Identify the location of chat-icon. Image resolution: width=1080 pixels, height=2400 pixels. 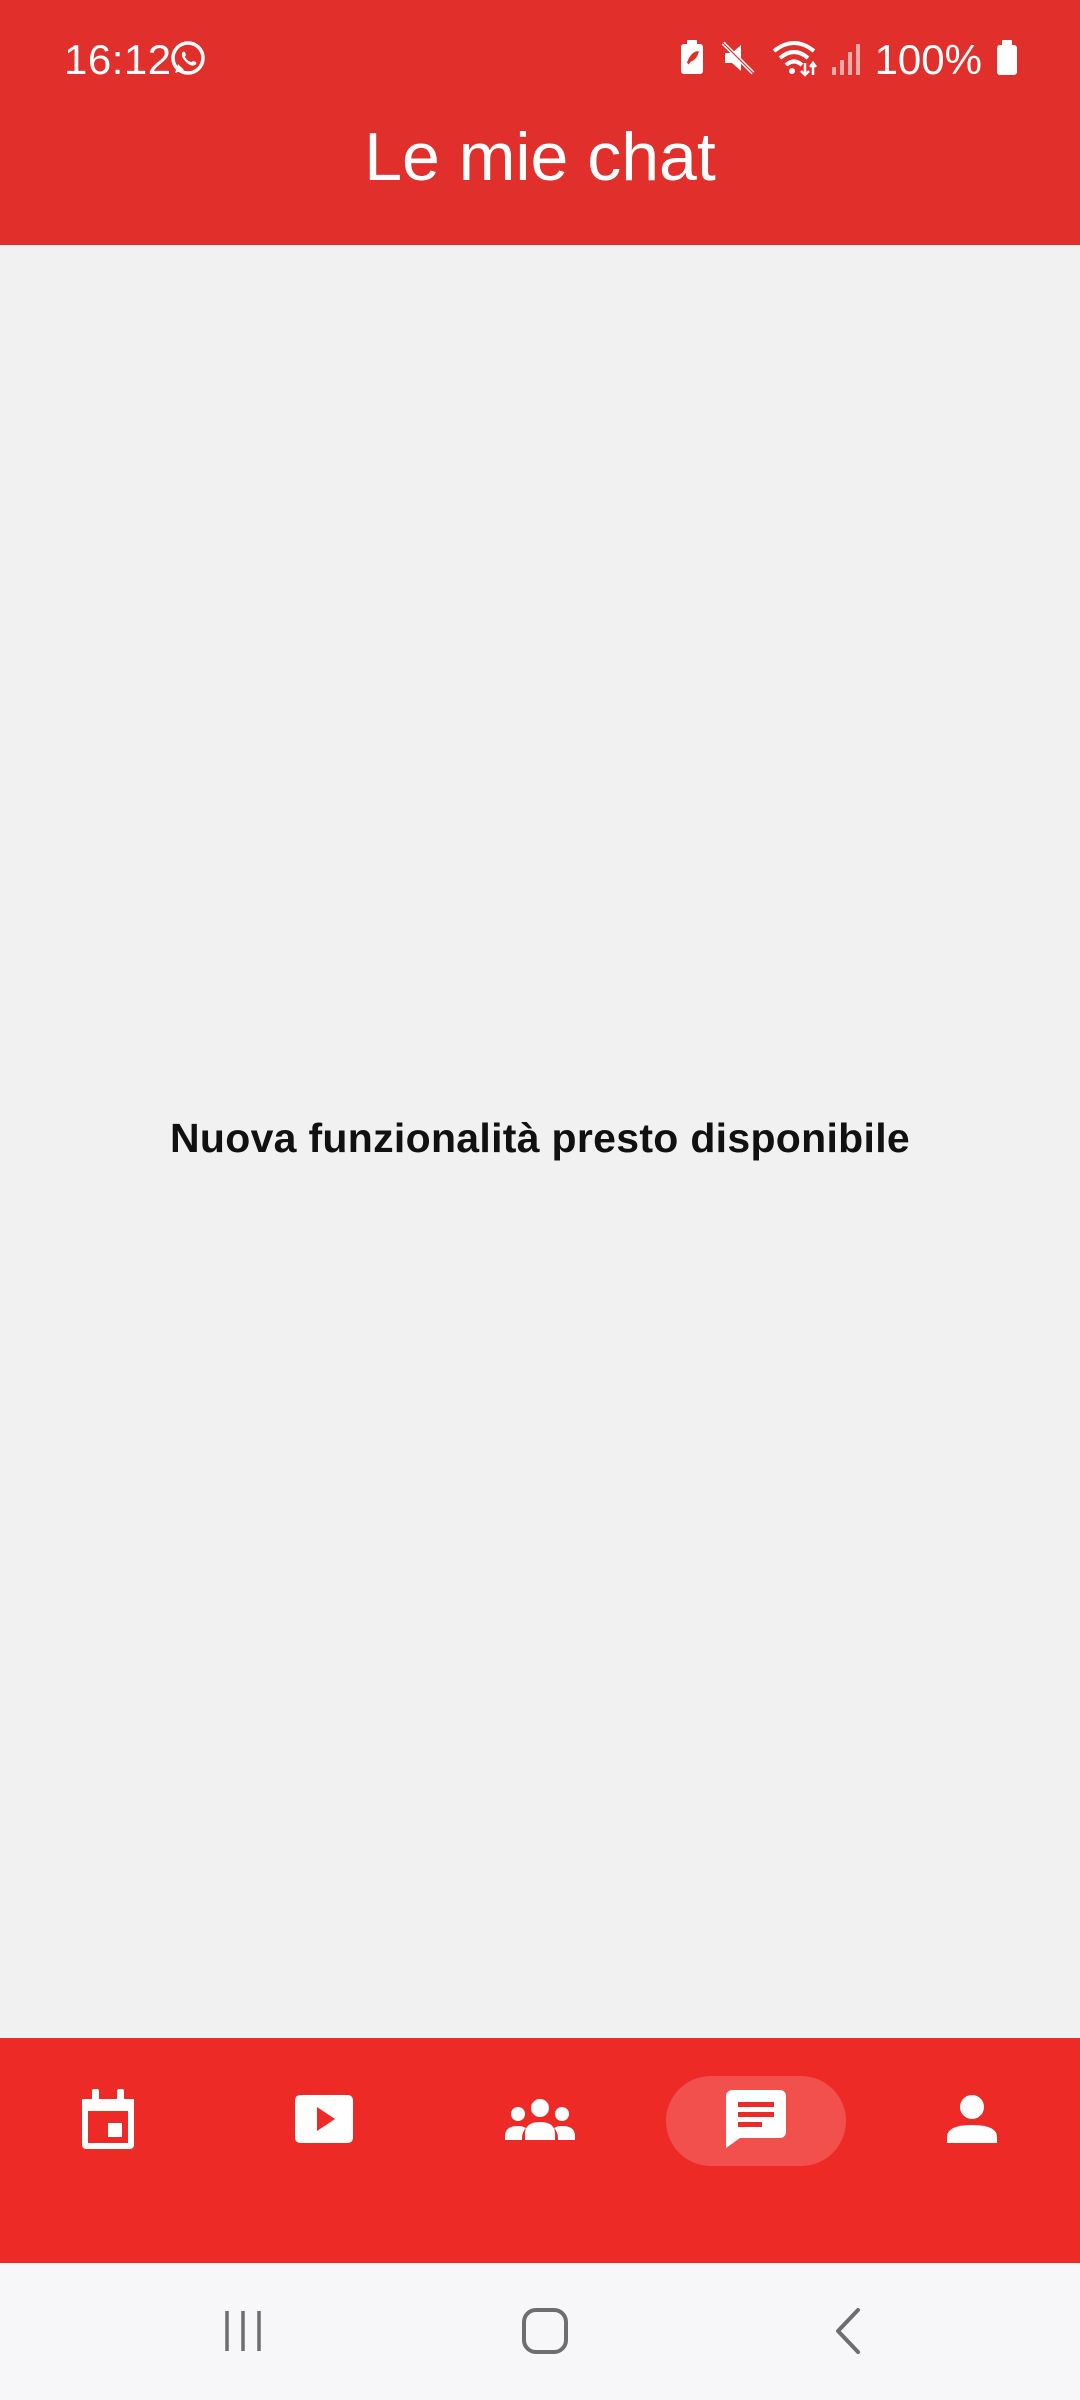
(756, 2121).